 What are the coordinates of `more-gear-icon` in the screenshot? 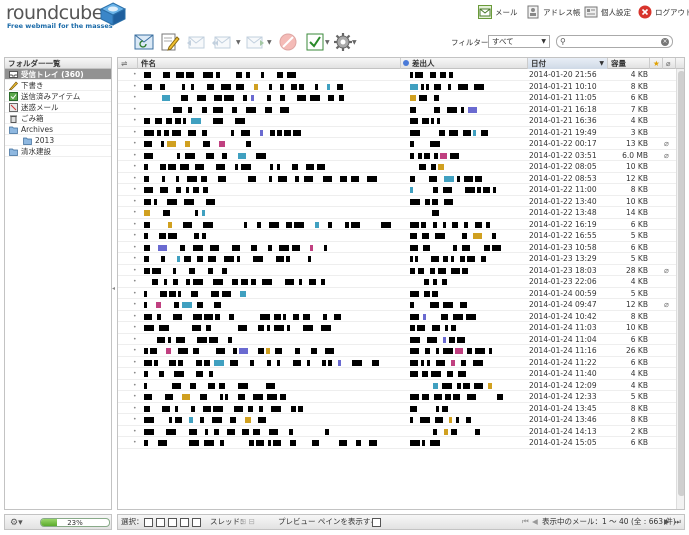 It's located at (343, 42).